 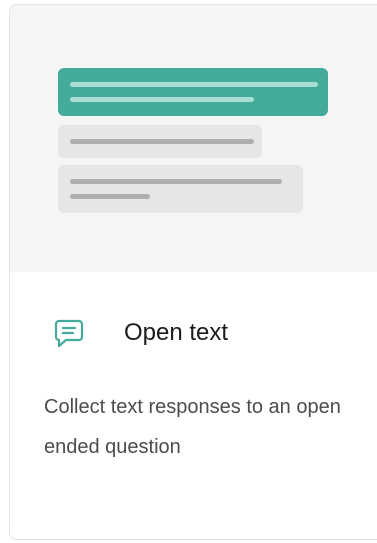 What do you see at coordinates (176, 332) in the screenshot?
I see `card-title: Open text` at bounding box center [176, 332].